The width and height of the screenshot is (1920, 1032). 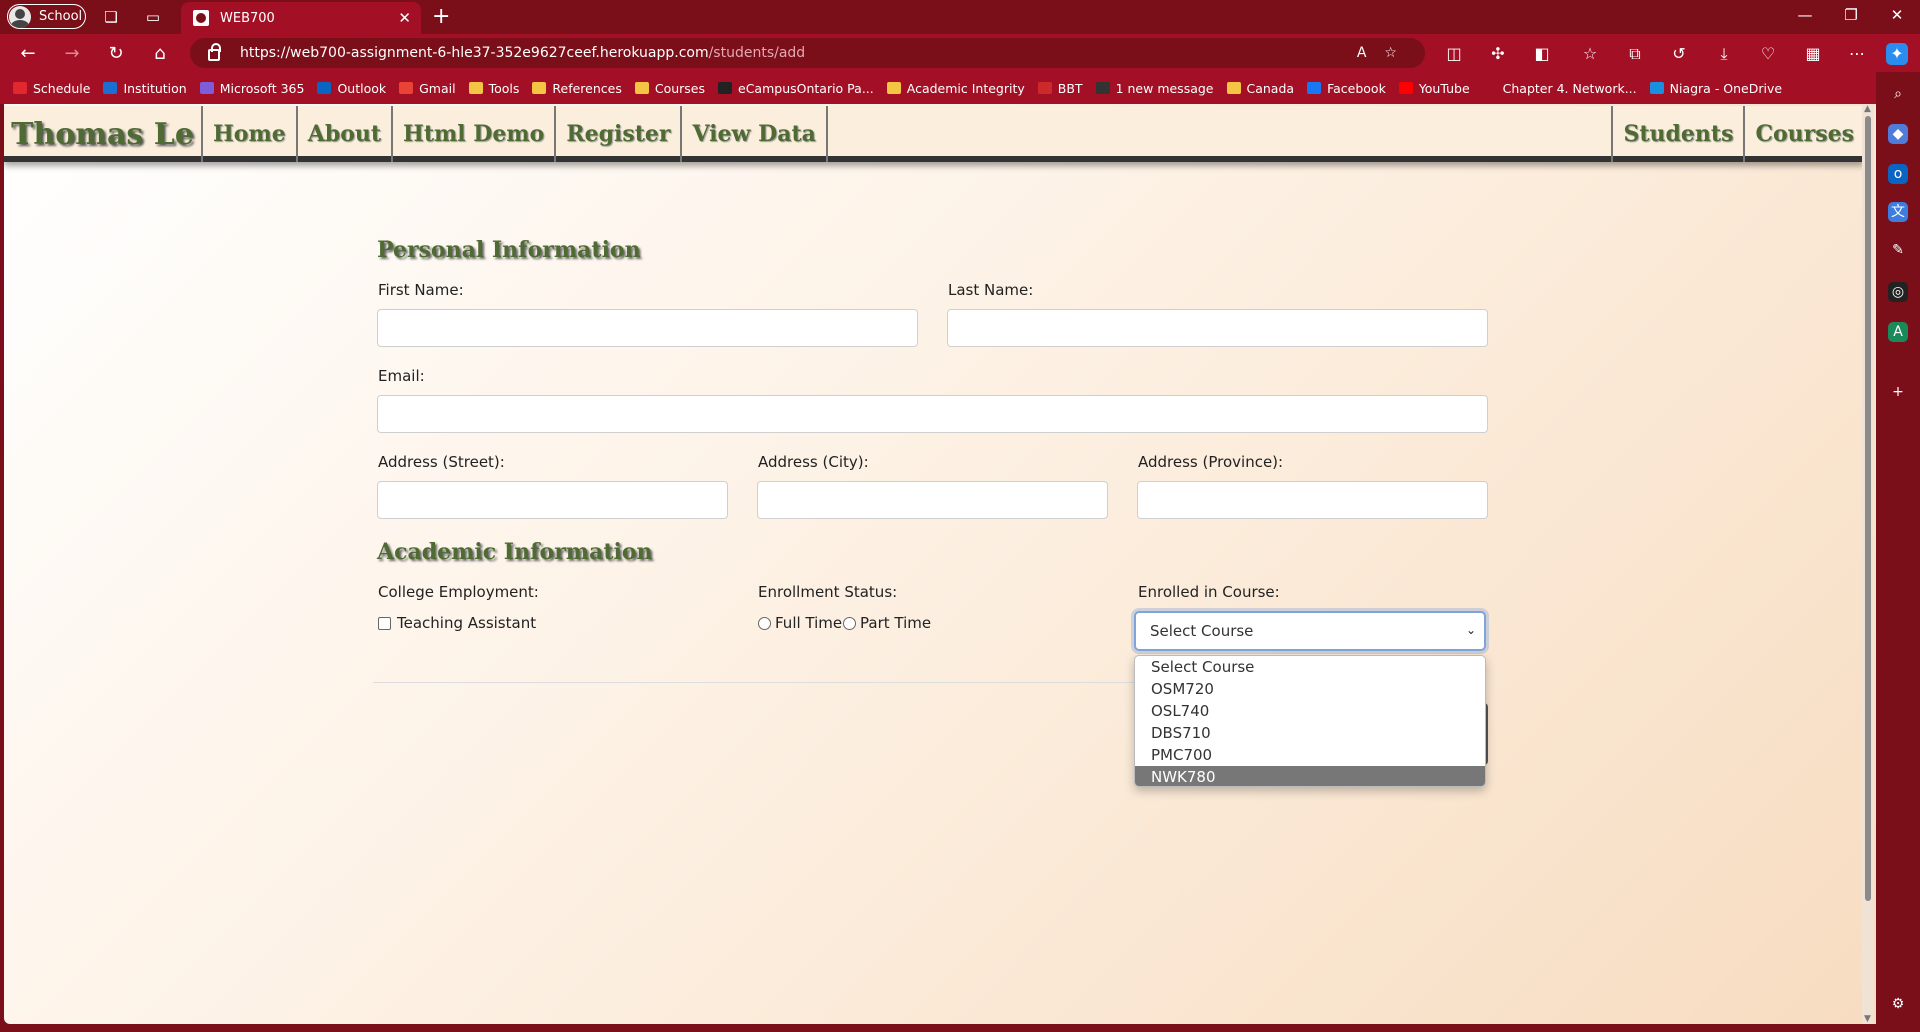 I want to click on history-icon: ↺, so click(x=1679, y=54).